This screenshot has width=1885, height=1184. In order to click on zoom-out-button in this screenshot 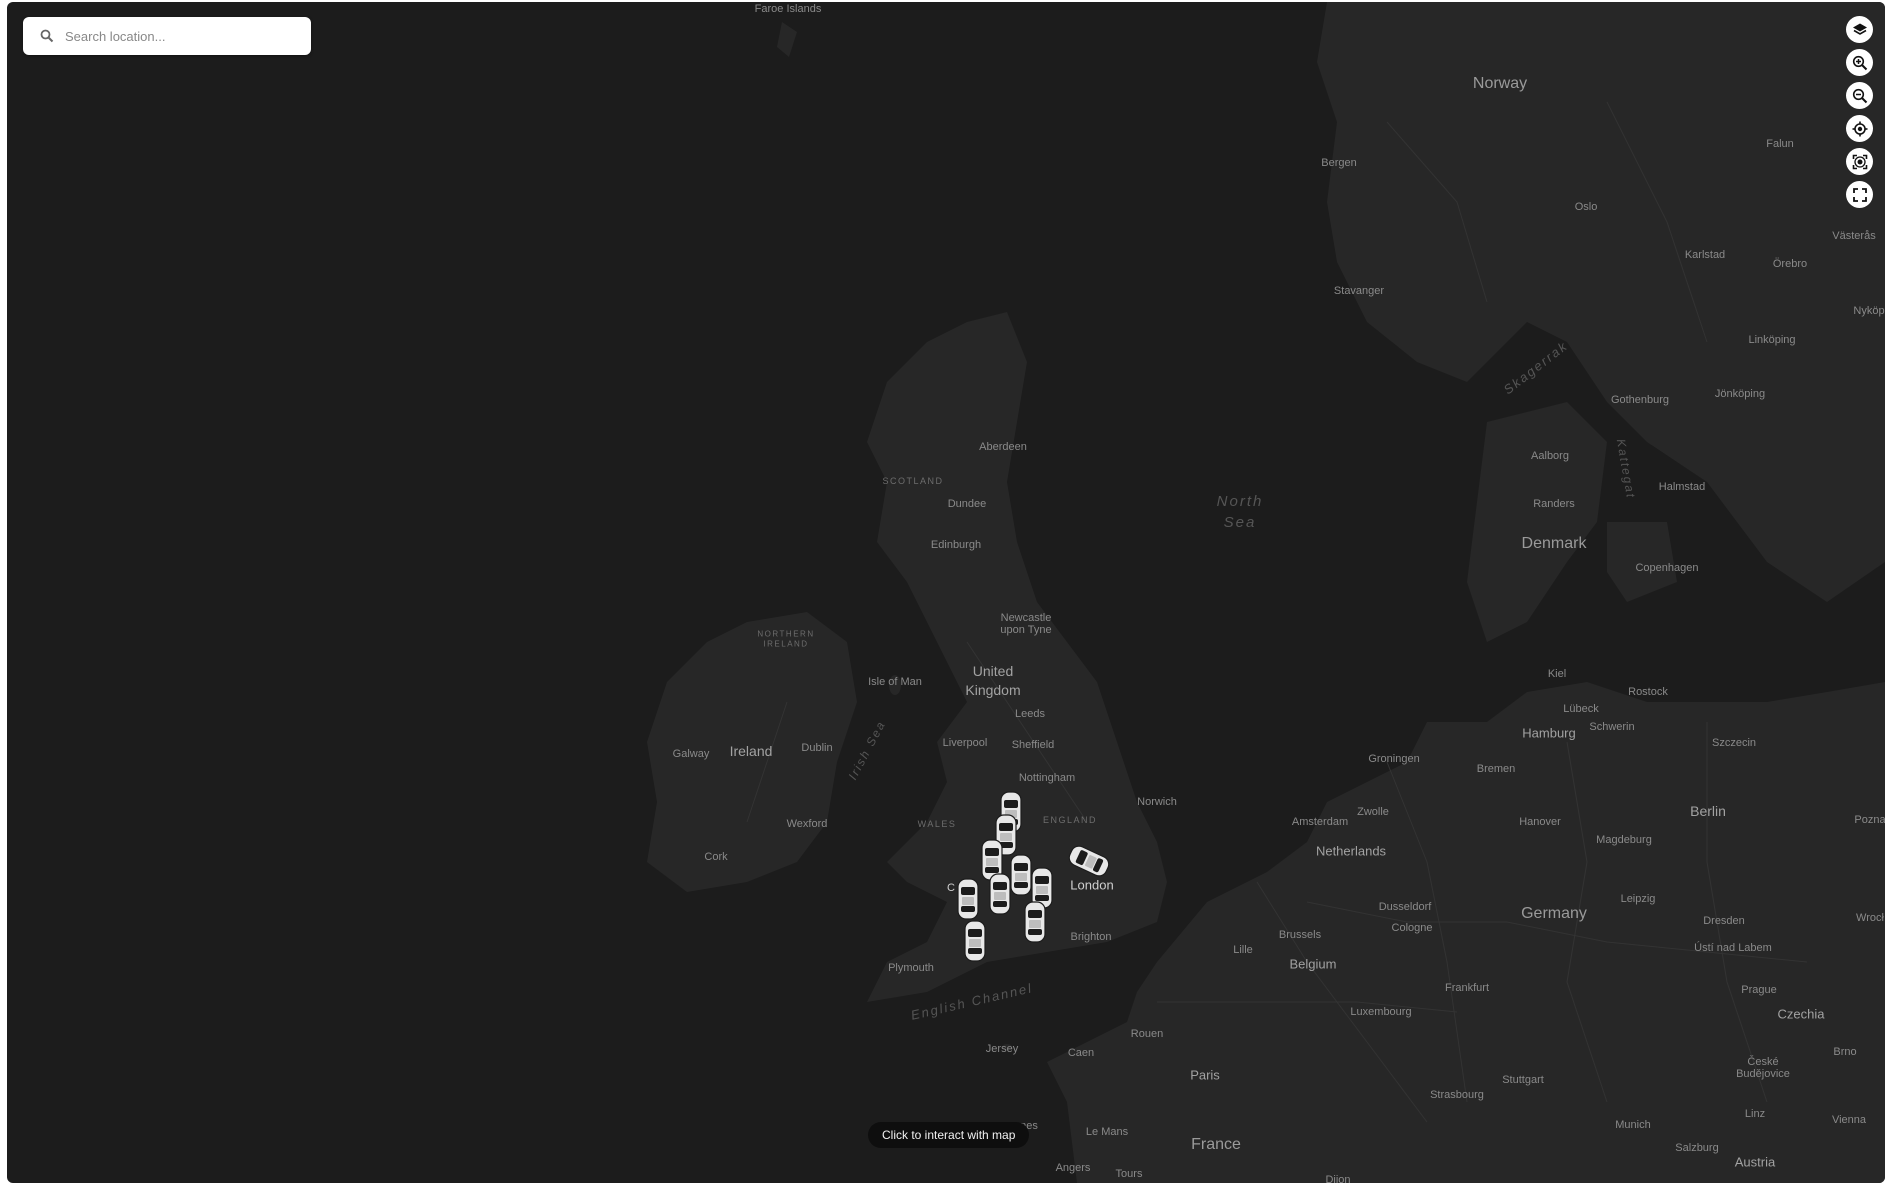, I will do `click(1859, 95)`.